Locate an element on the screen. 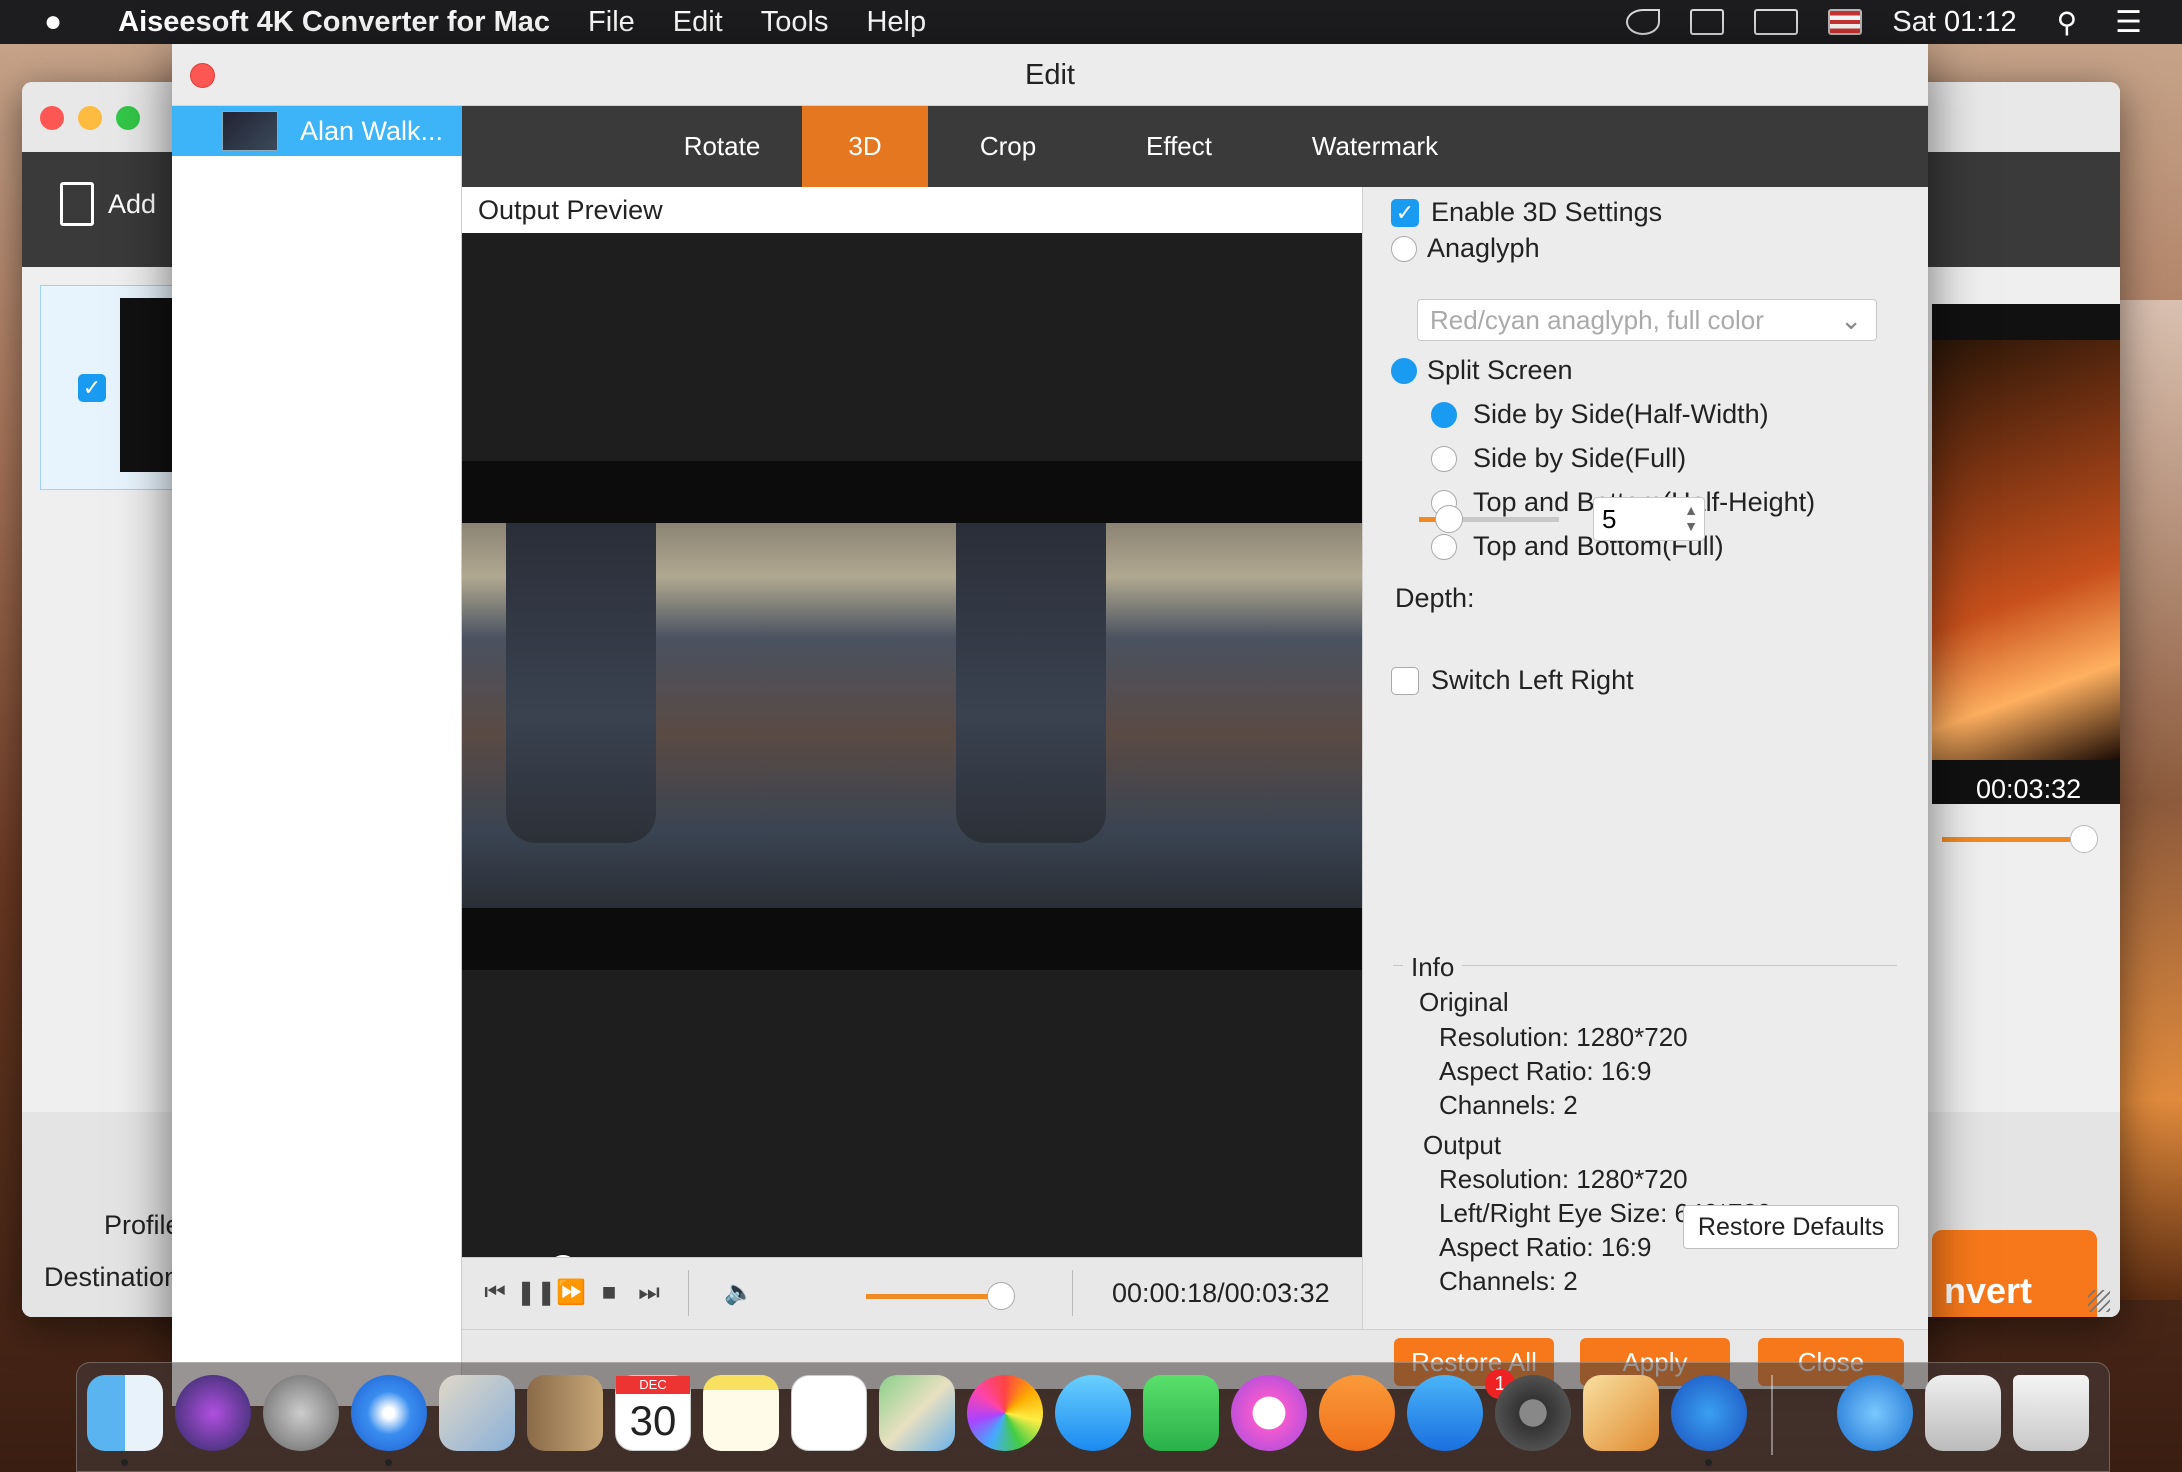 This screenshot has width=2182, height=1472. main-preview is located at coordinates (2026, 554).